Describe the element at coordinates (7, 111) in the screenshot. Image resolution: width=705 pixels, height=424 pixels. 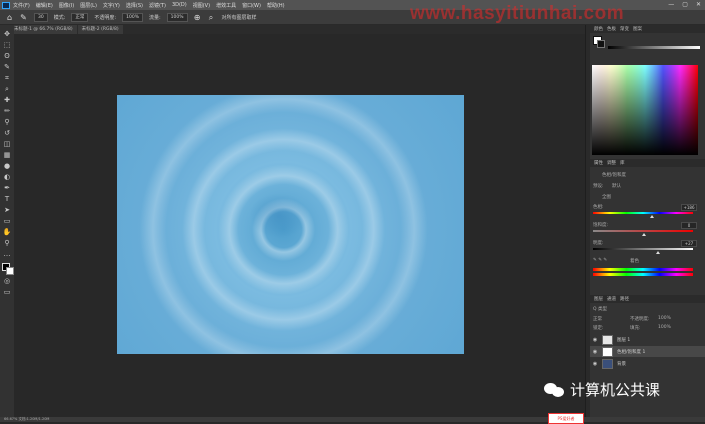
I see `brush-icon: ✏` at that location.